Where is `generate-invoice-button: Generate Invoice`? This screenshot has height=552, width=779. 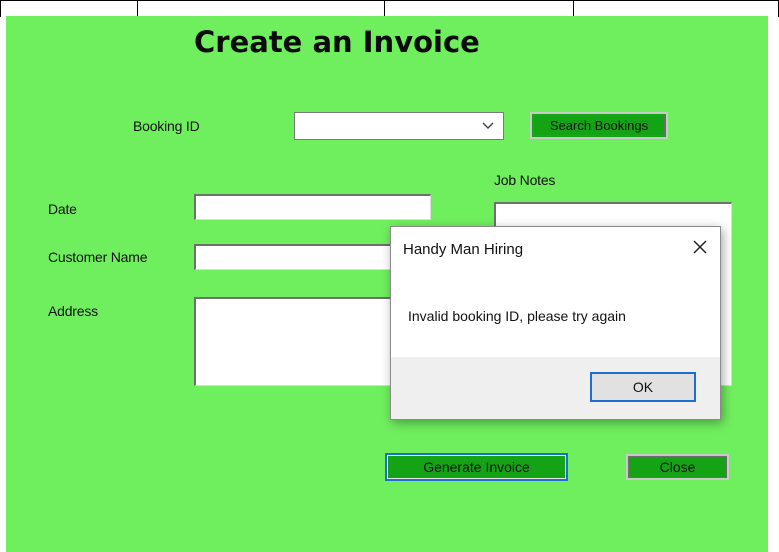
generate-invoice-button: Generate Invoice is located at coordinates (476, 467).